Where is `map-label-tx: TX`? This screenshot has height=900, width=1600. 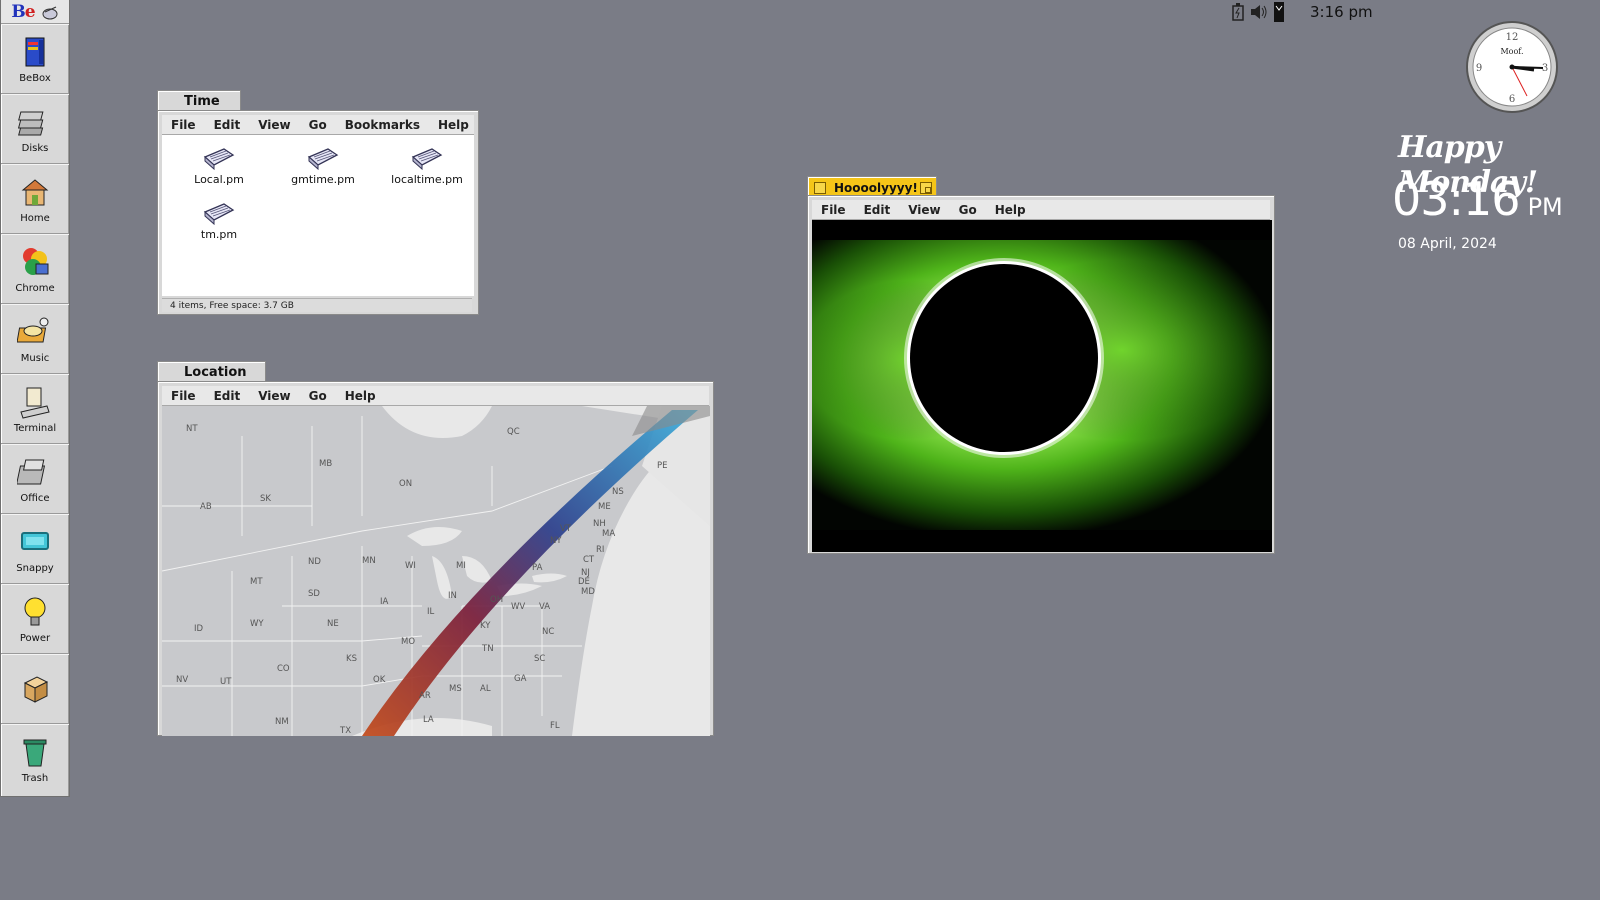
map-label-tx: TX is located at coordinates (345, 731).